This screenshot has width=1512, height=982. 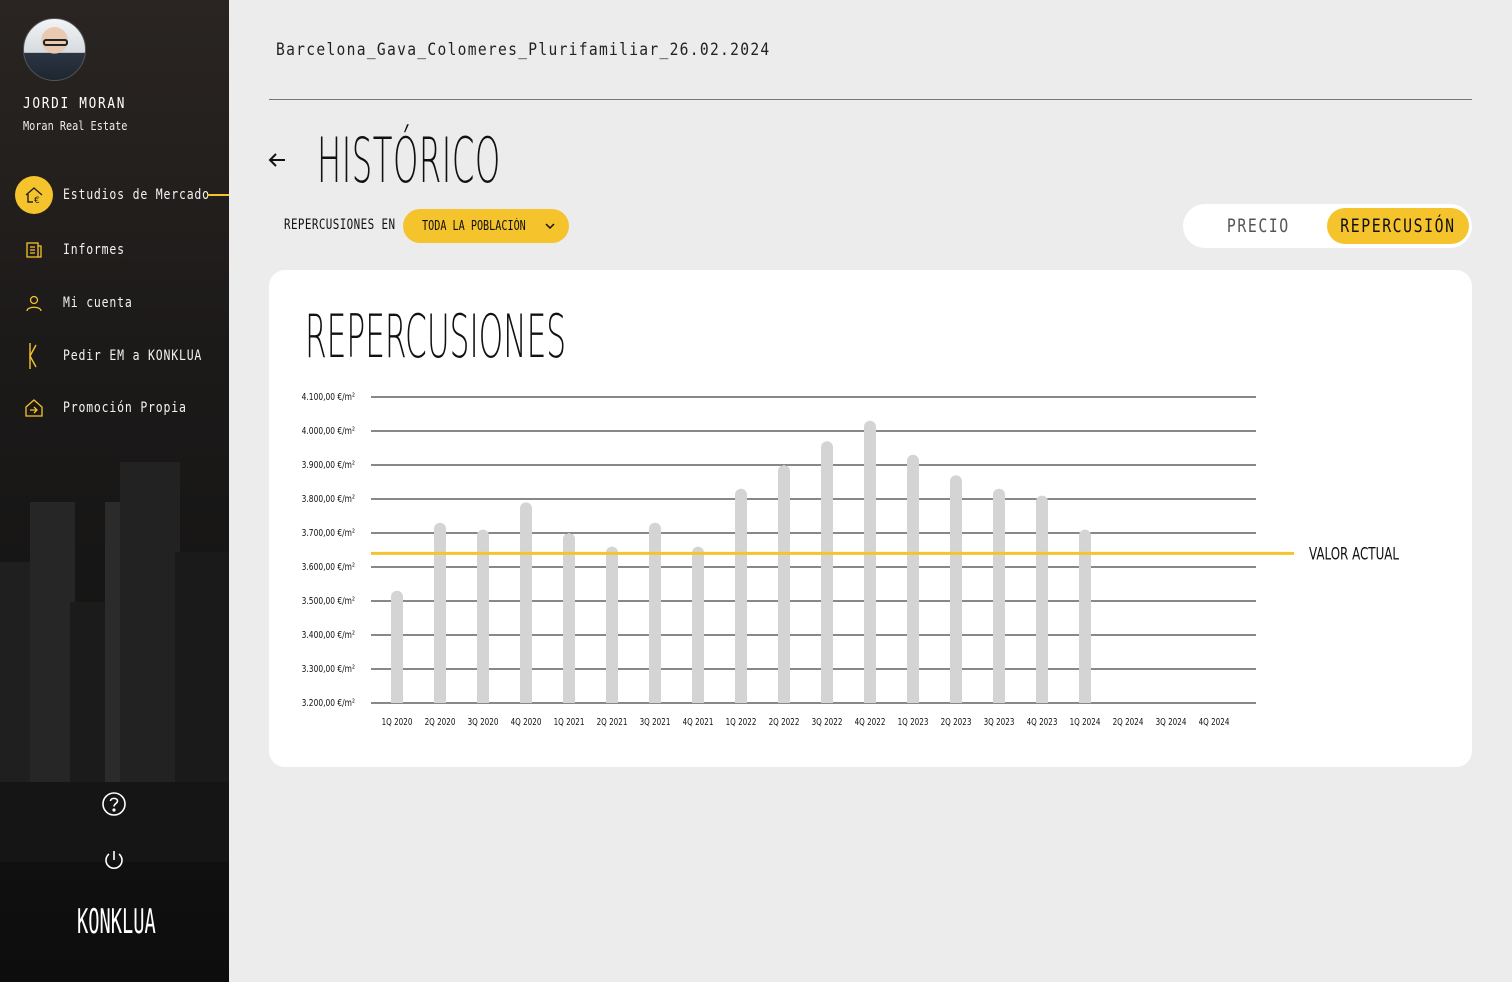 I want to click on x-tick-label: 4Q 2023, so click(x=1042, y=722).